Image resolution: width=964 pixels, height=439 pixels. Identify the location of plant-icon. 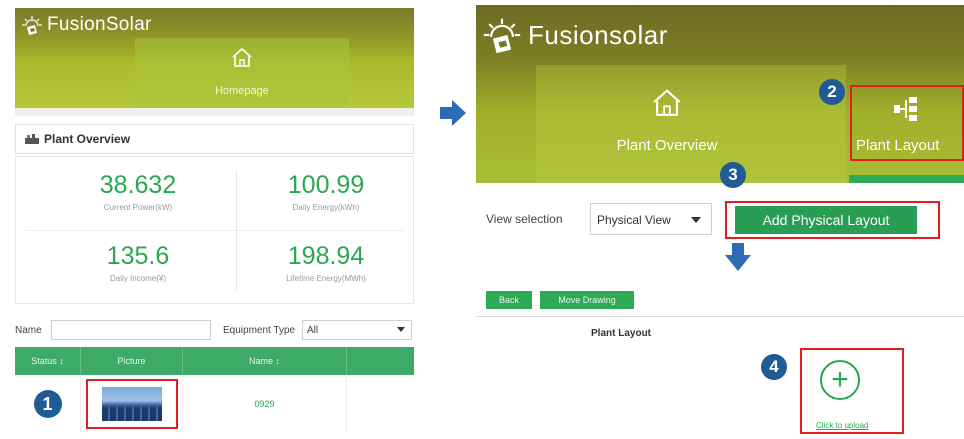
(32, 139).